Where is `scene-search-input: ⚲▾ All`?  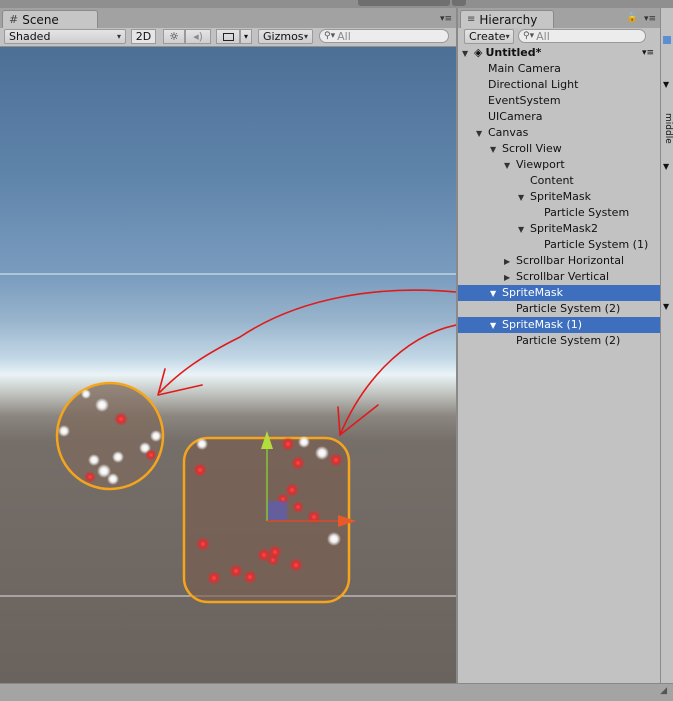 scene-search-input: ⚲▾ All is located at coordinates (384, 36).